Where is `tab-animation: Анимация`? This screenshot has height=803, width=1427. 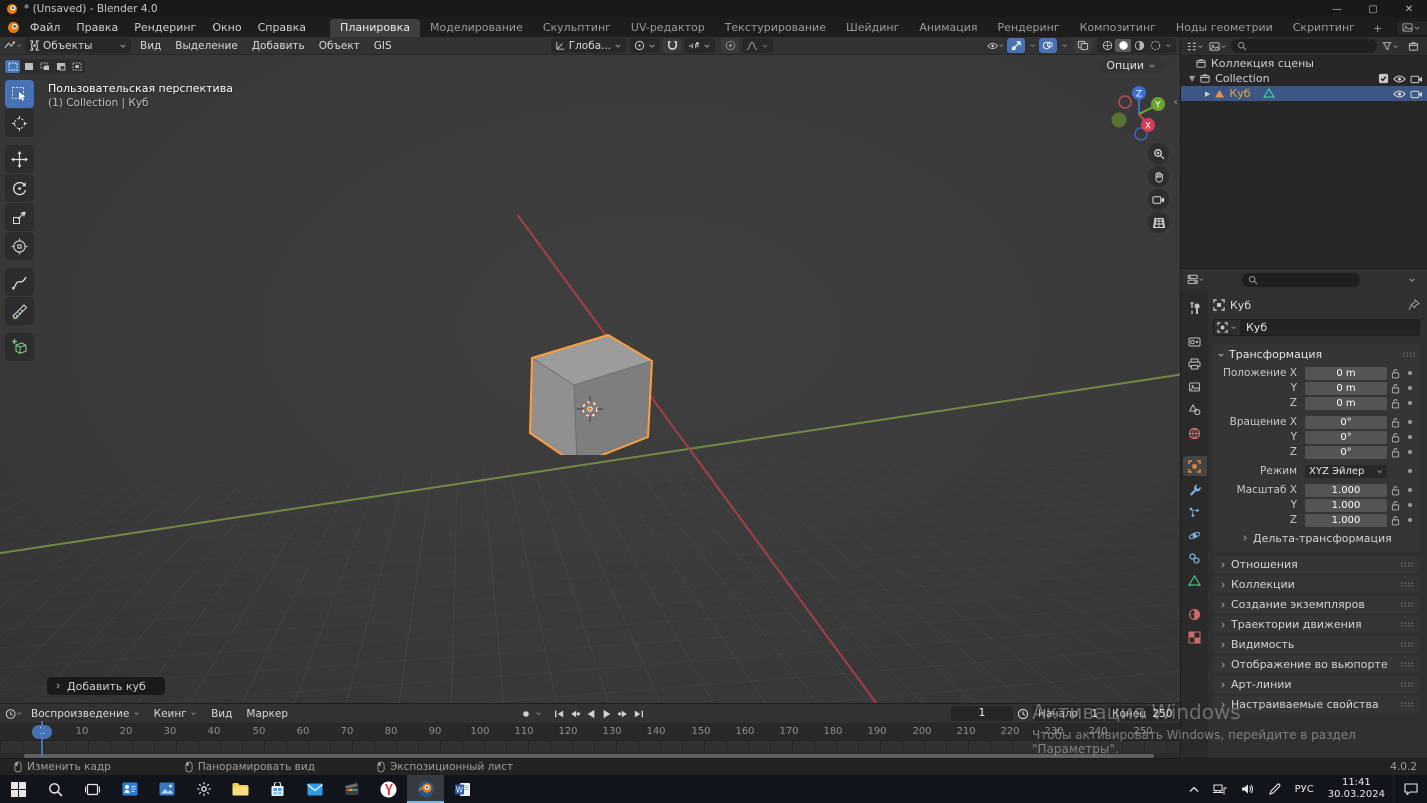
tab-animation: Анимация is located at coordinates (948, 28).